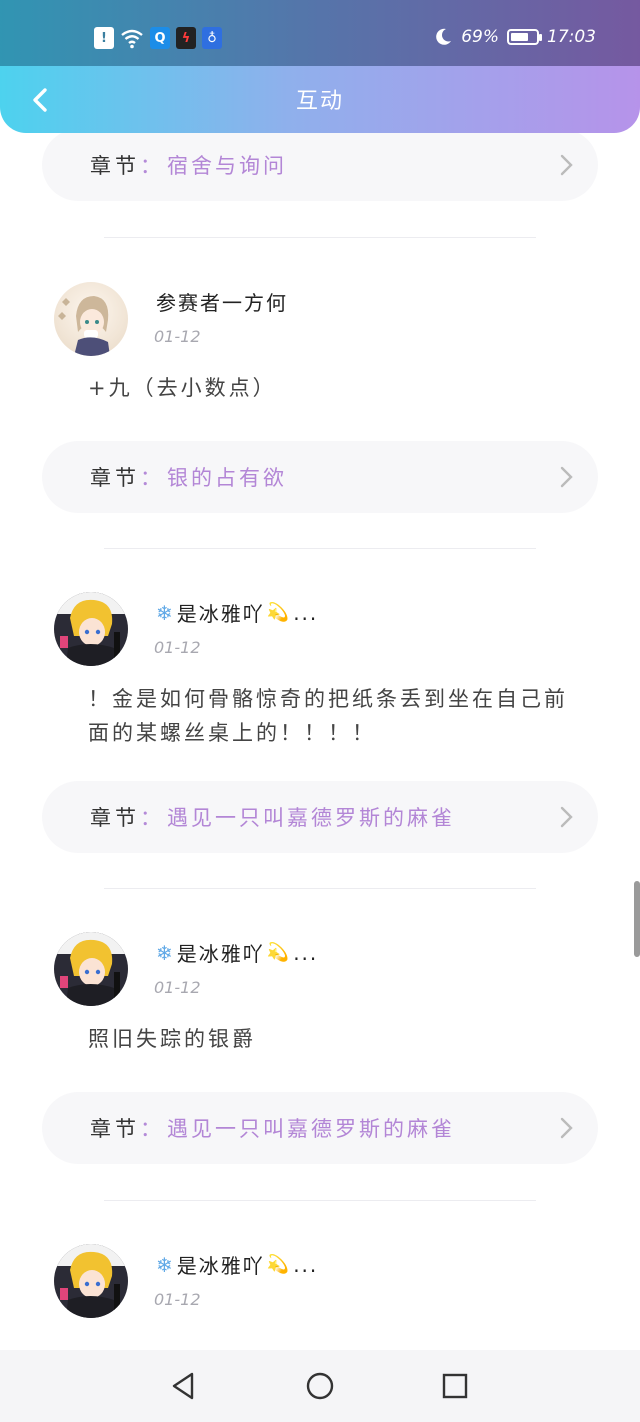 The image size is (640, 1422). Describe the element at coordinates (320, 477) in the screenshot. I see `chapter-card: 章节 ： 银的占有欲` at that location.